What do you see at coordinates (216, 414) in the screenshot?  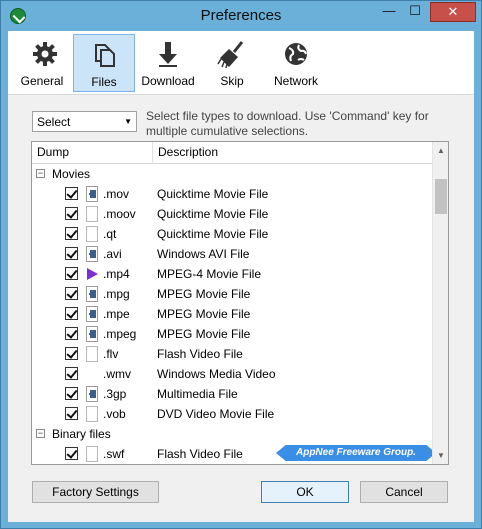 I see `file-description: DVD Video Movie File` at bounding box center [216, 414].